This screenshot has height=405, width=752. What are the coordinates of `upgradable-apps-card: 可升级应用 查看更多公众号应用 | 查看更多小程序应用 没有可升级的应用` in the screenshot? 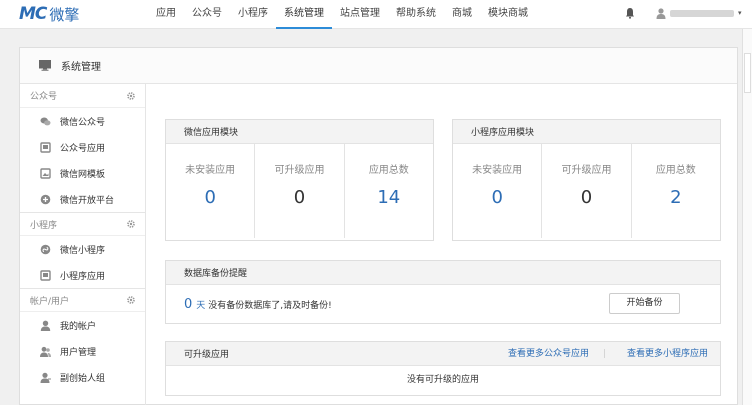 It's located at (443, 368).